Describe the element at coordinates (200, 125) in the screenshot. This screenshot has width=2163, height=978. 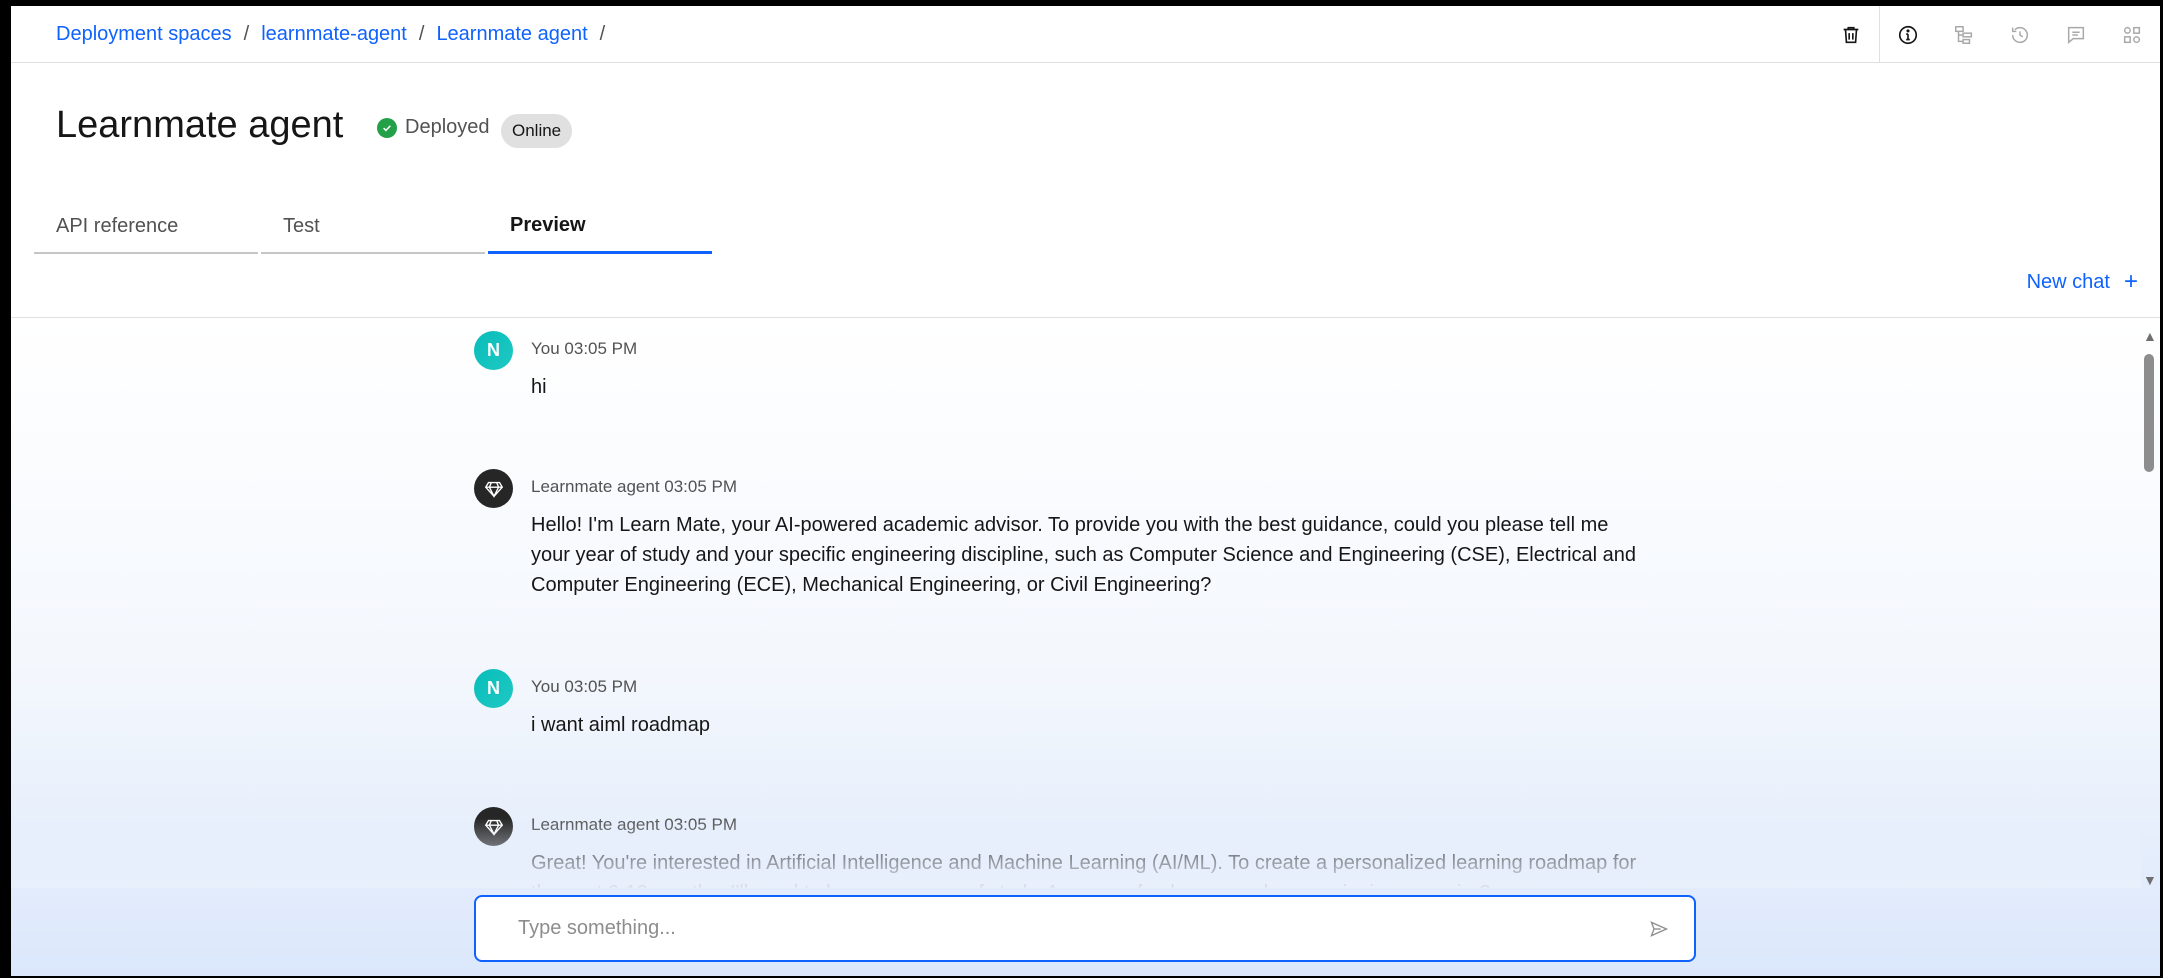
I see `page-title: Learnmate agent` at that location.